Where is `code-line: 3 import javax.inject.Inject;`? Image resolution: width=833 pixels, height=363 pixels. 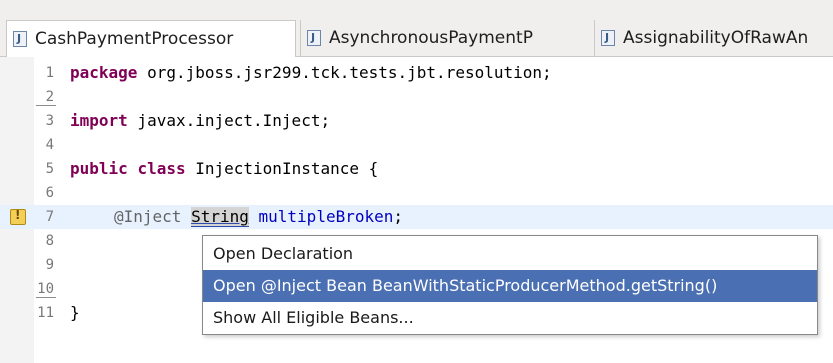
code-line: 3 import javax.inject.Inject; is located at coordinates (416, 121).